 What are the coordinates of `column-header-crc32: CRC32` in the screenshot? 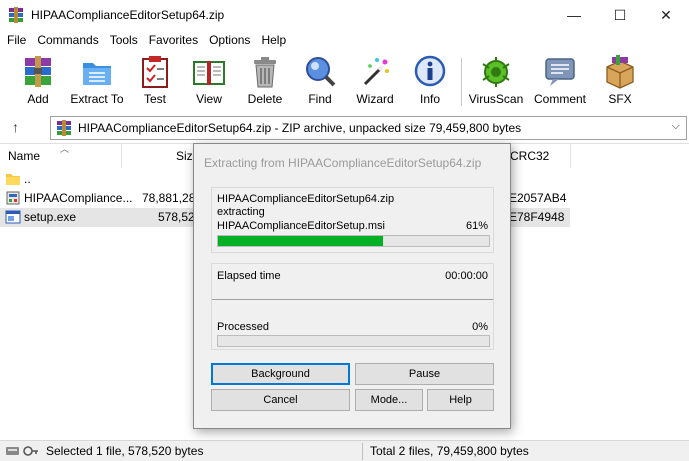 It's located at (537, 156).